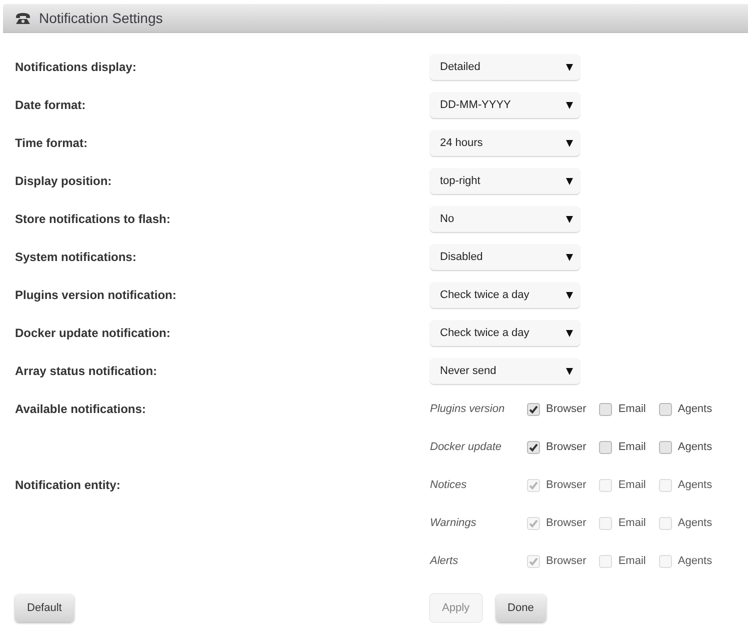 The width and height of the screenshot is (748, 632). I want to click on setting-label: Notification entity:, so click(67, 485).